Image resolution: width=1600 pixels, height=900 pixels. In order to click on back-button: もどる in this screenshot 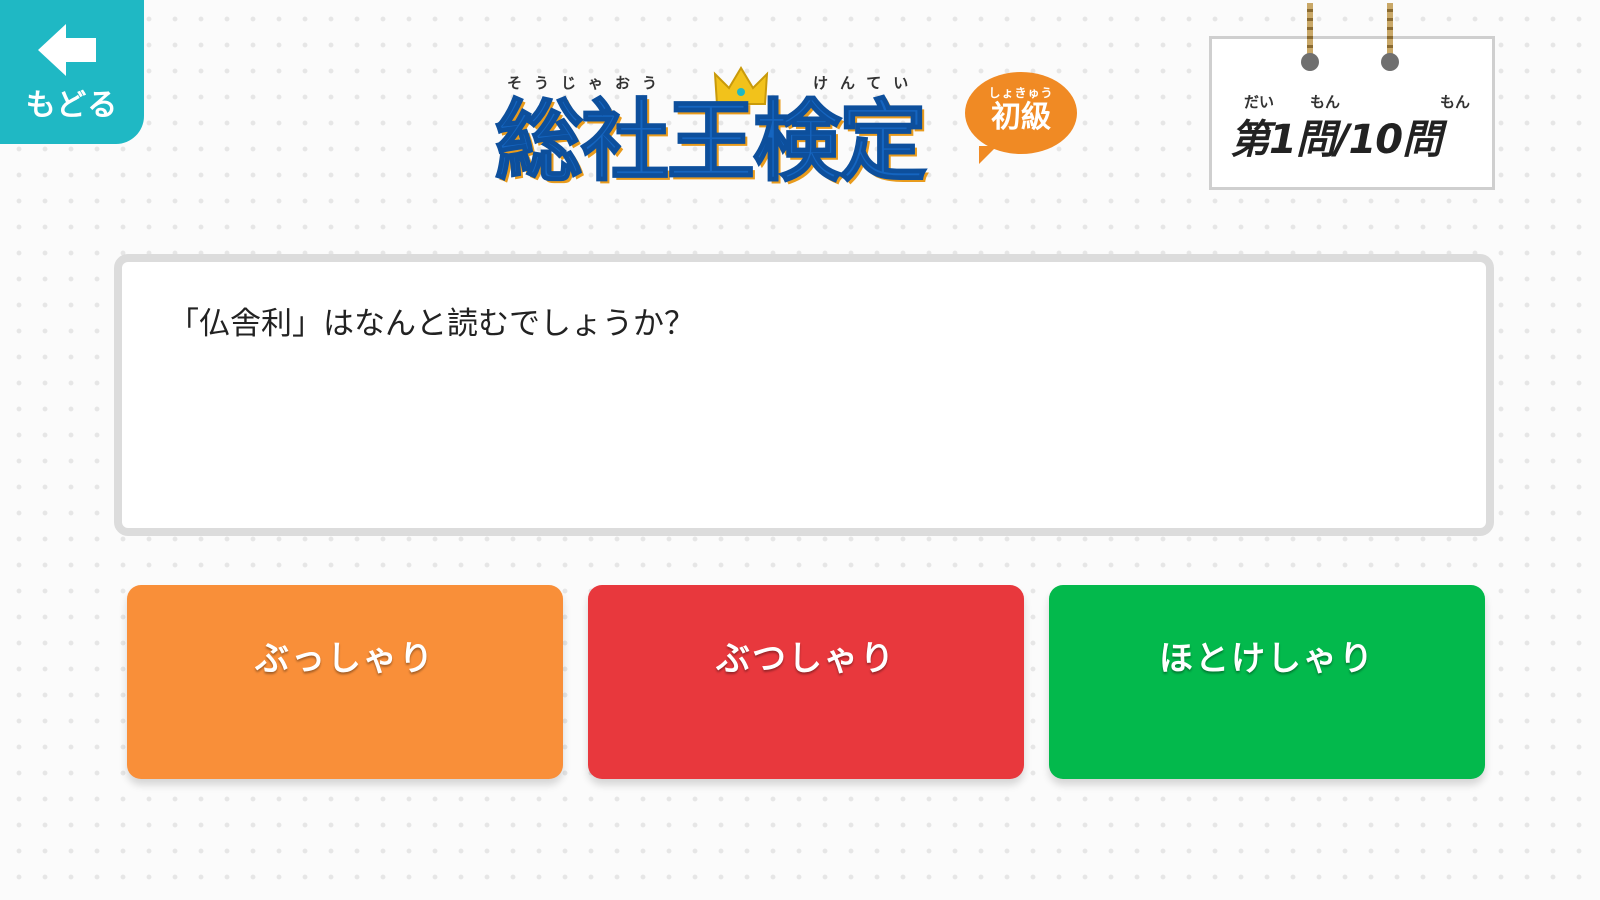, I will do `click(72, 72)`.